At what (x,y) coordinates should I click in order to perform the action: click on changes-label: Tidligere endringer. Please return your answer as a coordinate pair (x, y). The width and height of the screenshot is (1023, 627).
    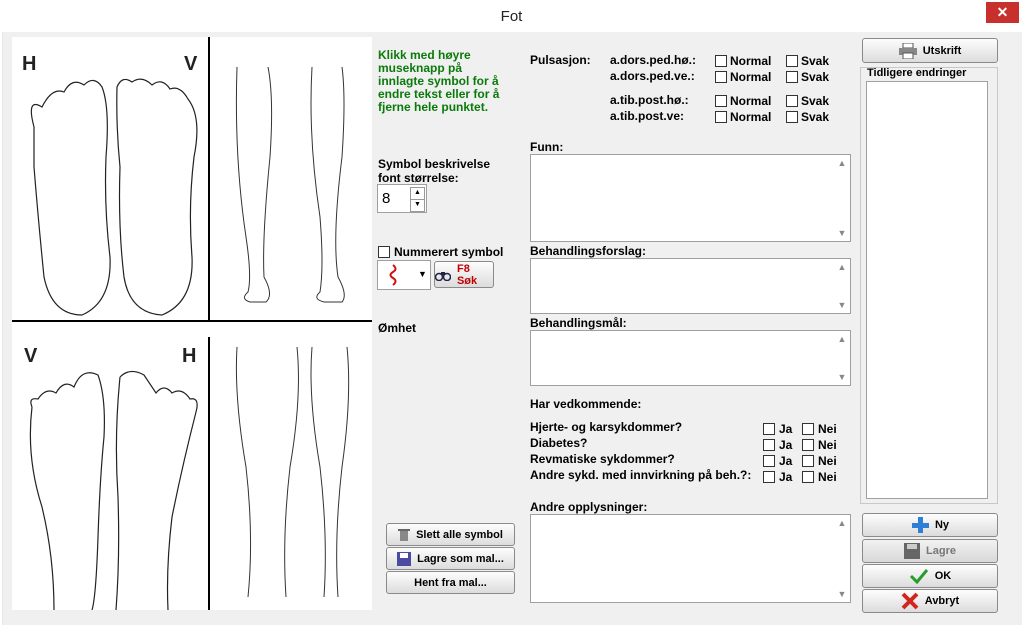
    Looking at the image, I should click on (917, 73).